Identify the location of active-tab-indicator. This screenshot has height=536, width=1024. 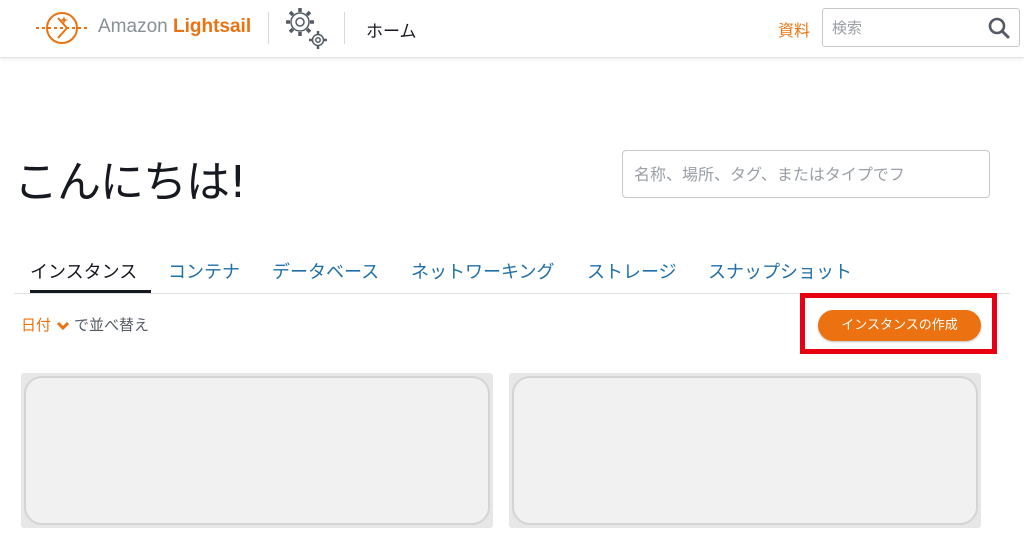
(90, 291).